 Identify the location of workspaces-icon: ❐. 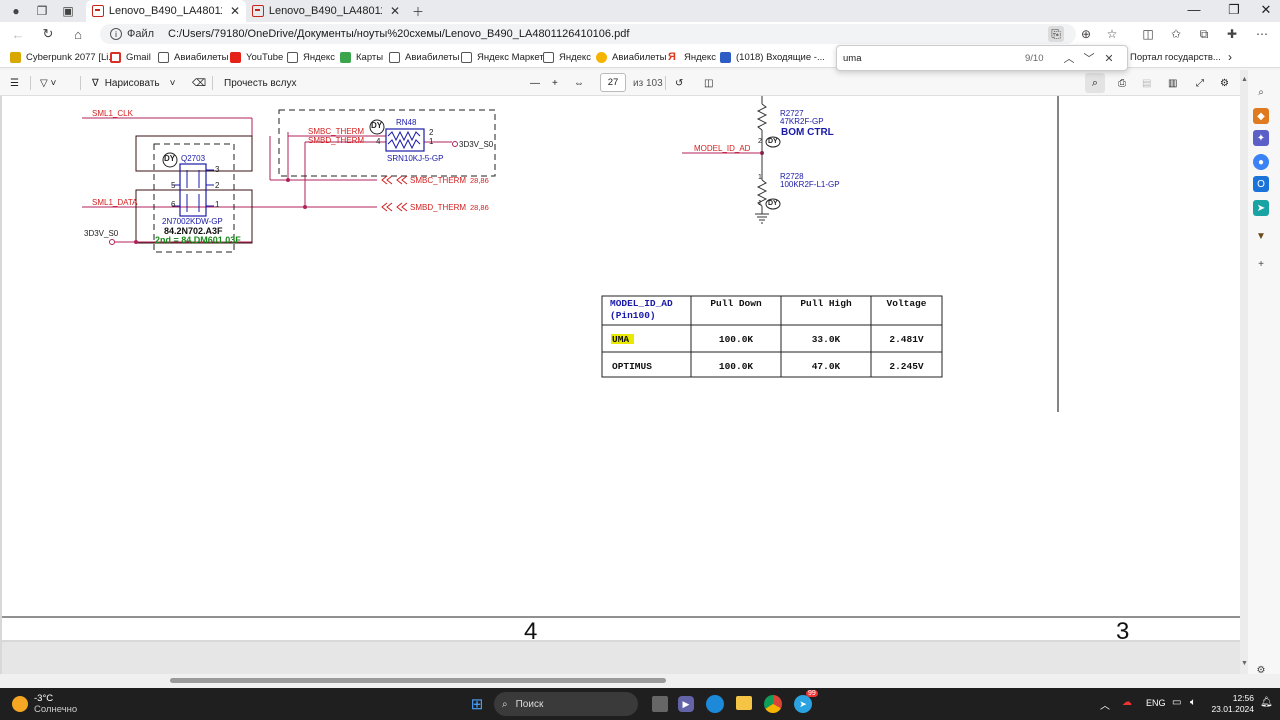
(42, 11).